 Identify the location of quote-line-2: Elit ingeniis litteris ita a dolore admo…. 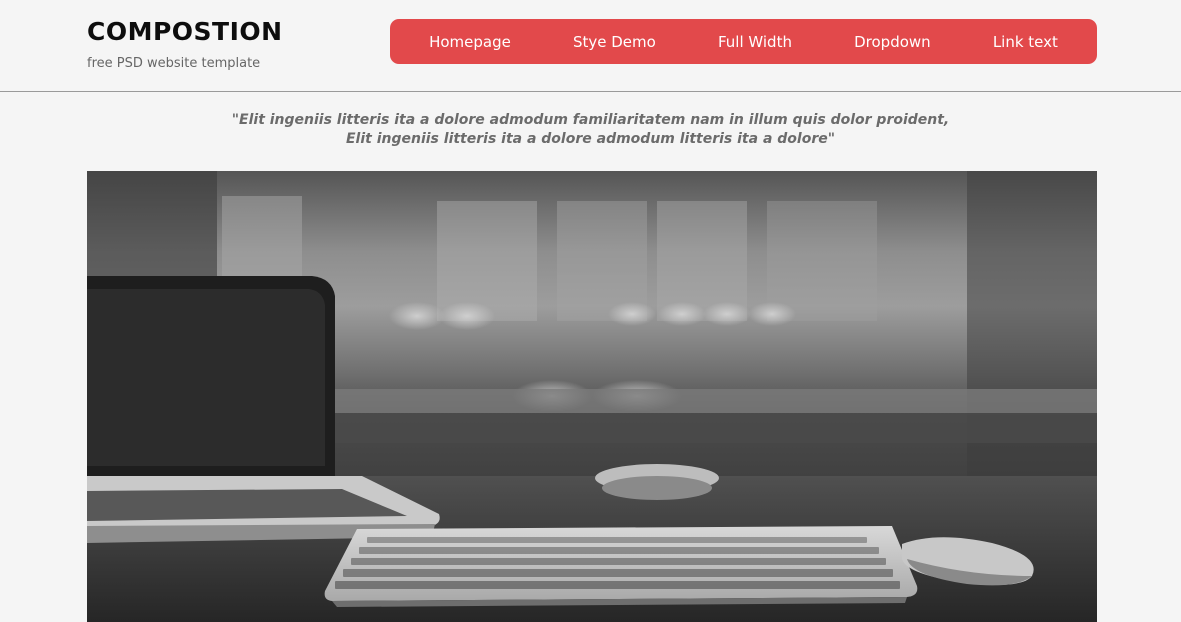
(590, 139).